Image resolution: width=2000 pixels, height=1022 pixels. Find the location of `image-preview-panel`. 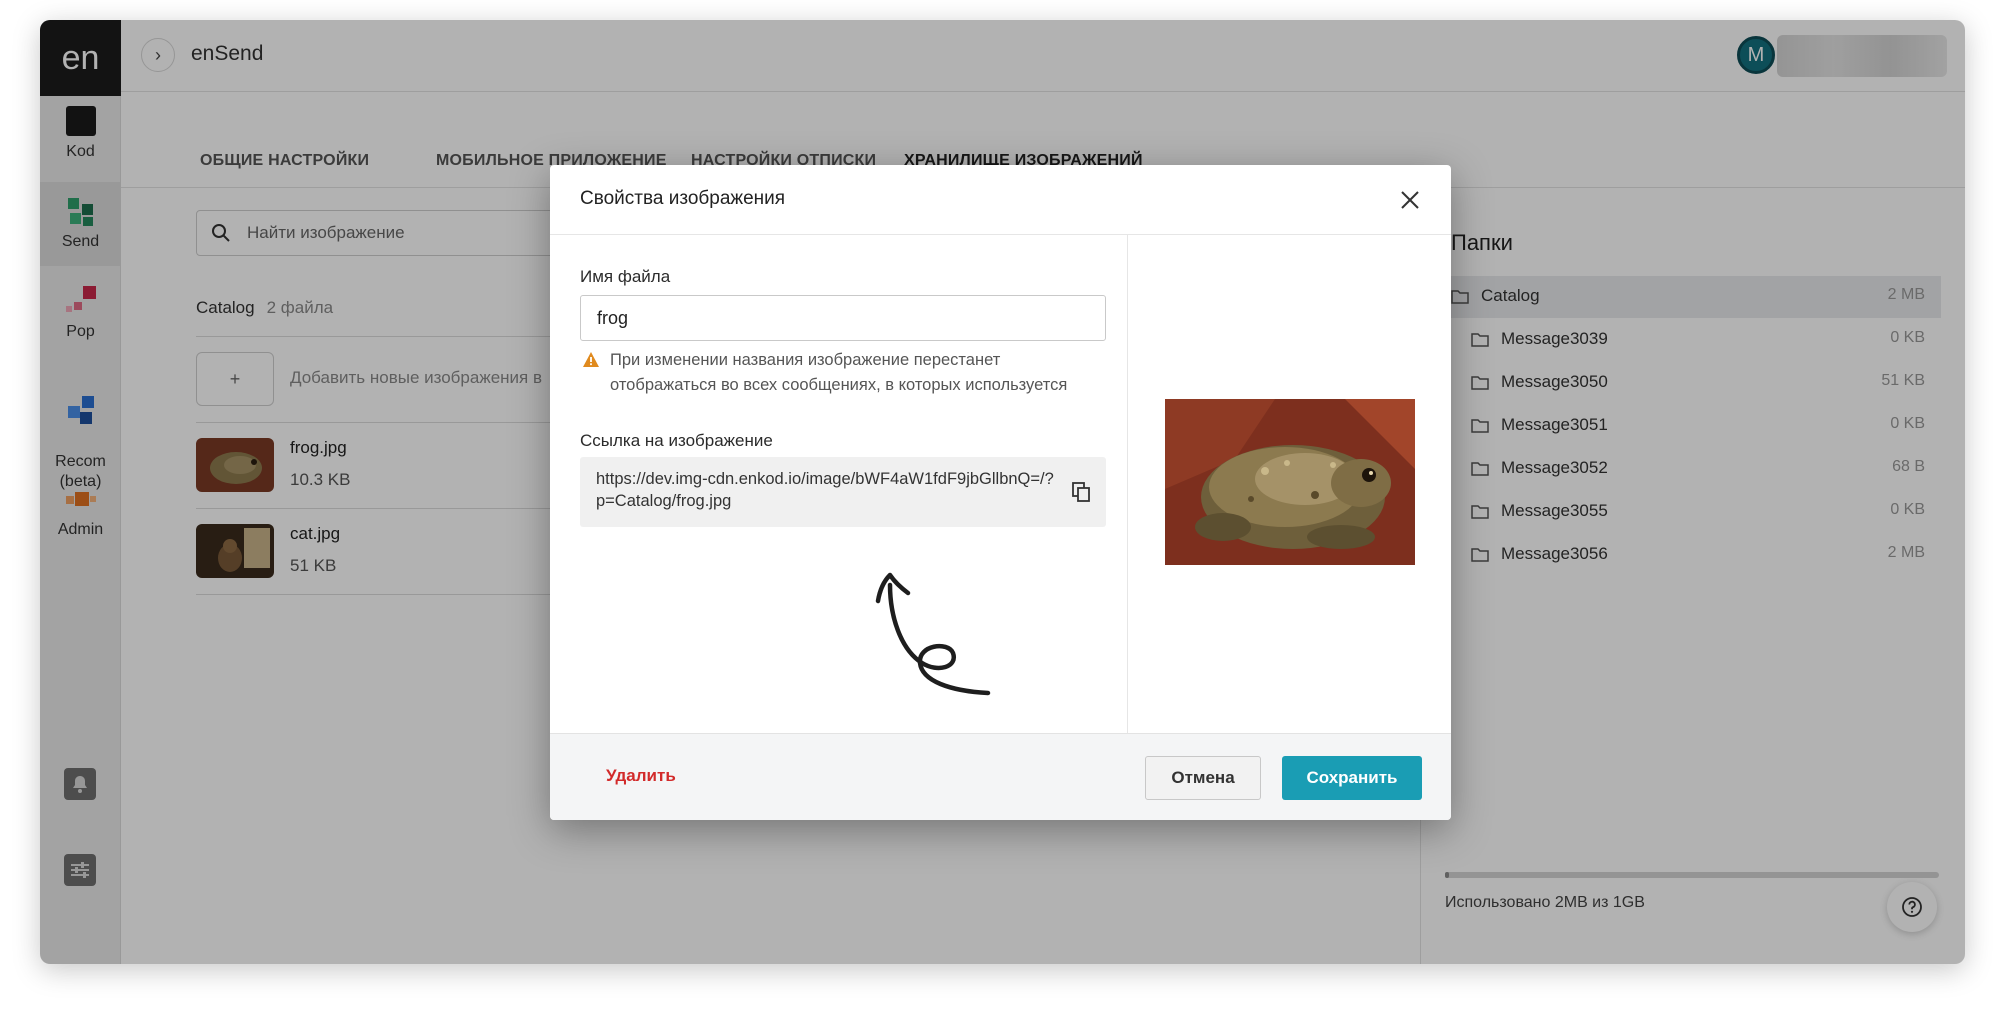

image-preview-panel is located at coordinates (1289, 484).